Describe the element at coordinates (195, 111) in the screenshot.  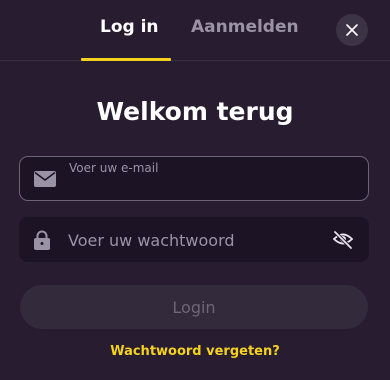
I see `page-title: Welkom terug` at that location.